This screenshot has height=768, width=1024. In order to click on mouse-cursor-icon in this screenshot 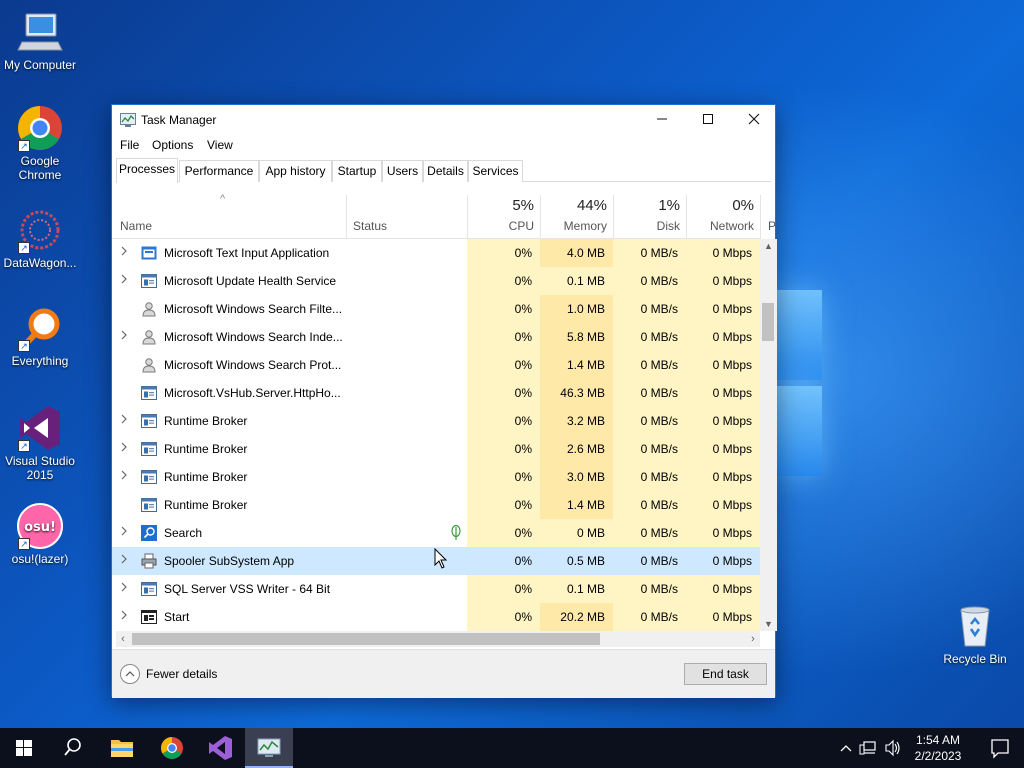, I will do `click(441, 558)`.